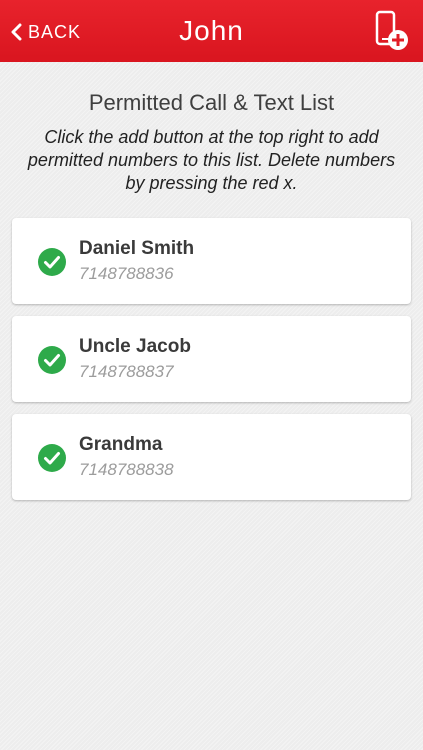  What do you see at coordinates (211, 261) in the screenshot?
I see `contact-card: Daniel Smith 7148788836` at bounding box center [211, 261].